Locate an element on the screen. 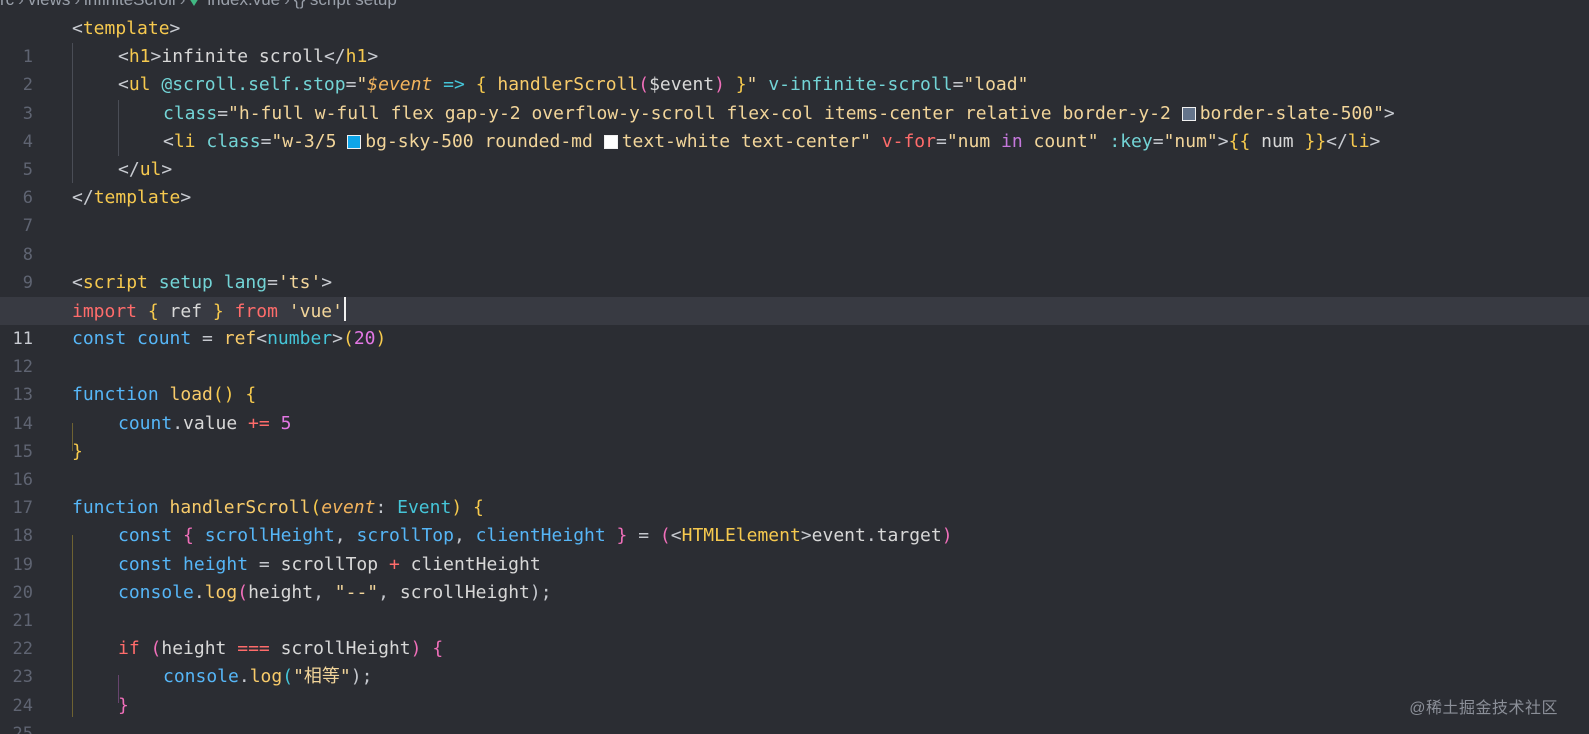 The width and height of the screenshot is (1589, 734). line-code: if (height === scrollHeight) { is located at coordinates (280, 649).